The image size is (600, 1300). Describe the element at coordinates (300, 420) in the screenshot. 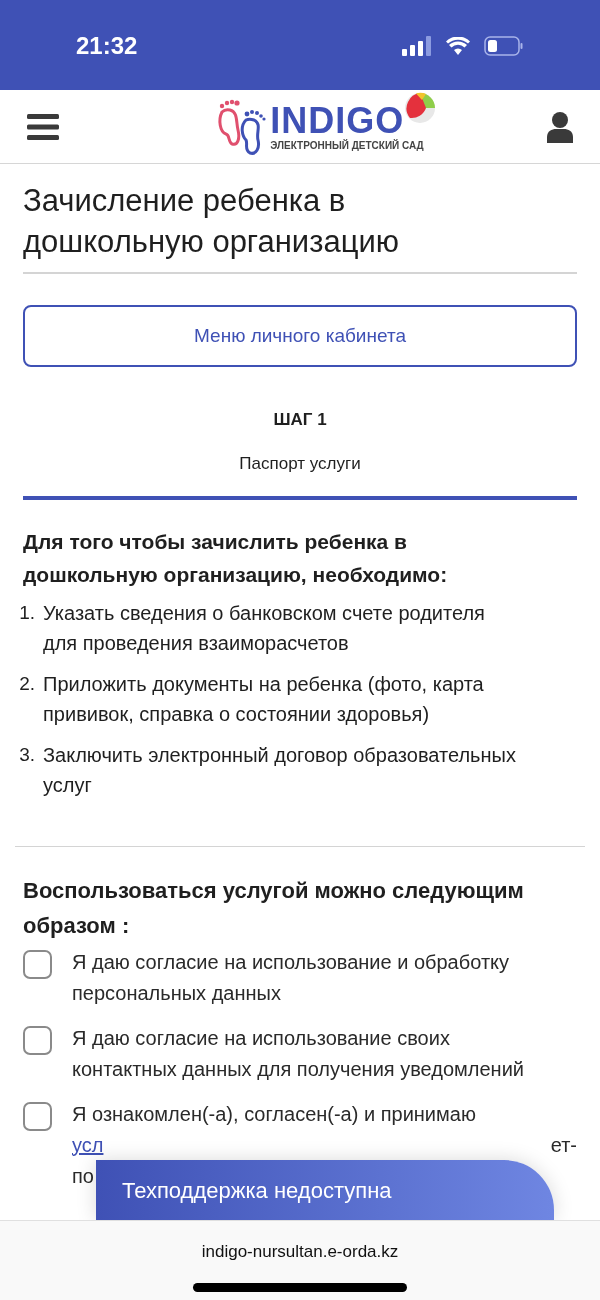

I see `step-label: ШАГ 1` at that location.